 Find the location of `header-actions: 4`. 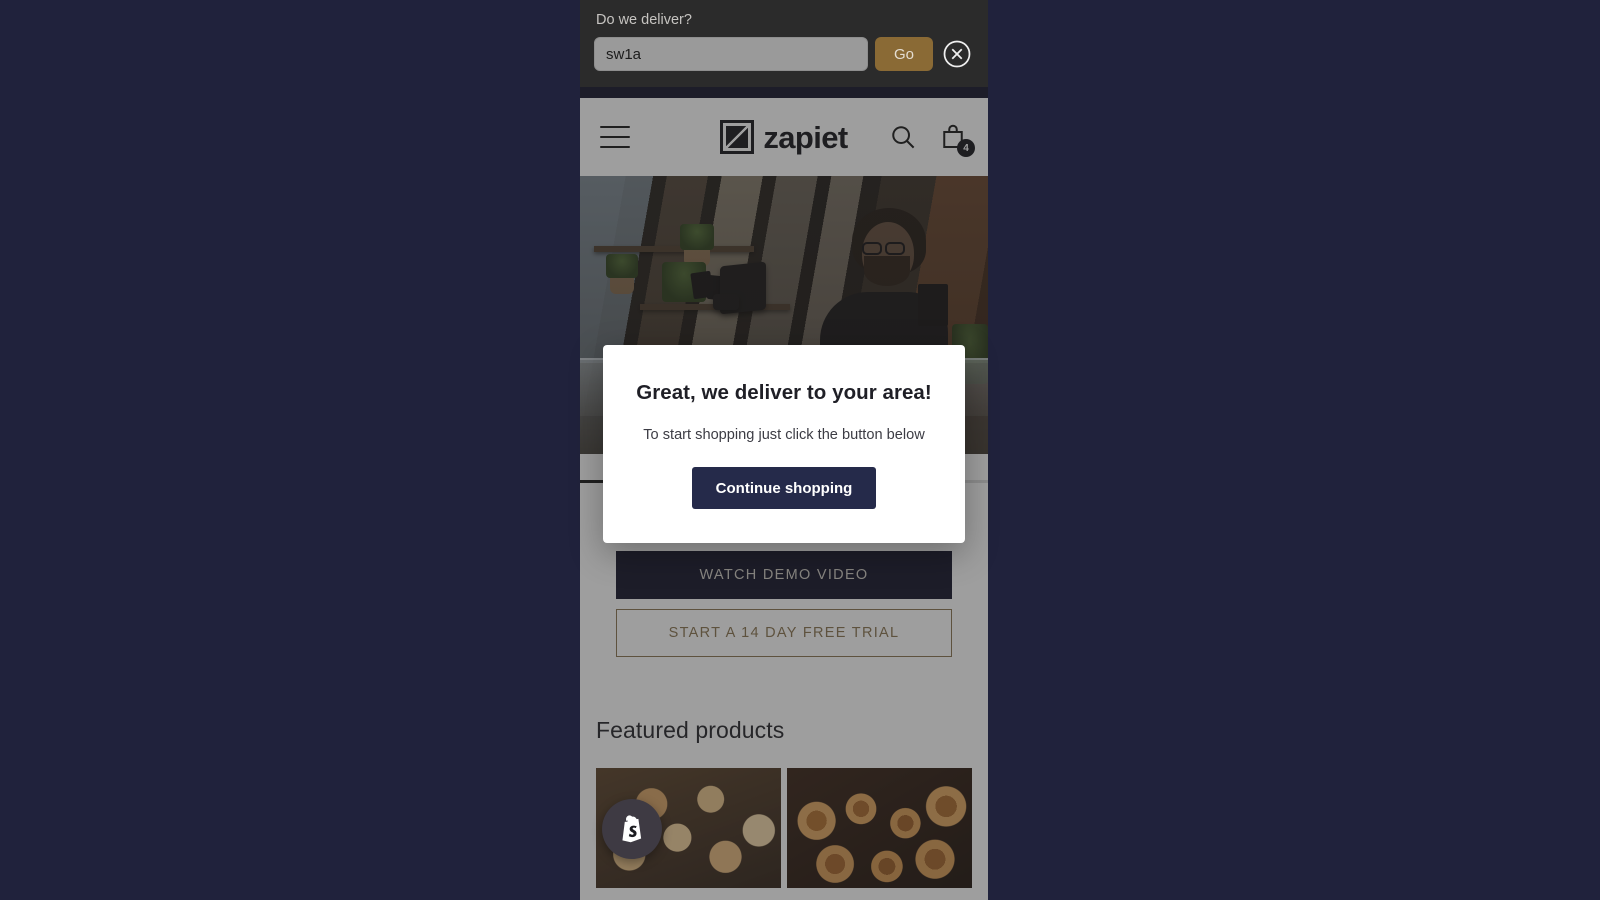

header-actions: 4 is located at coordinates (931, 139).